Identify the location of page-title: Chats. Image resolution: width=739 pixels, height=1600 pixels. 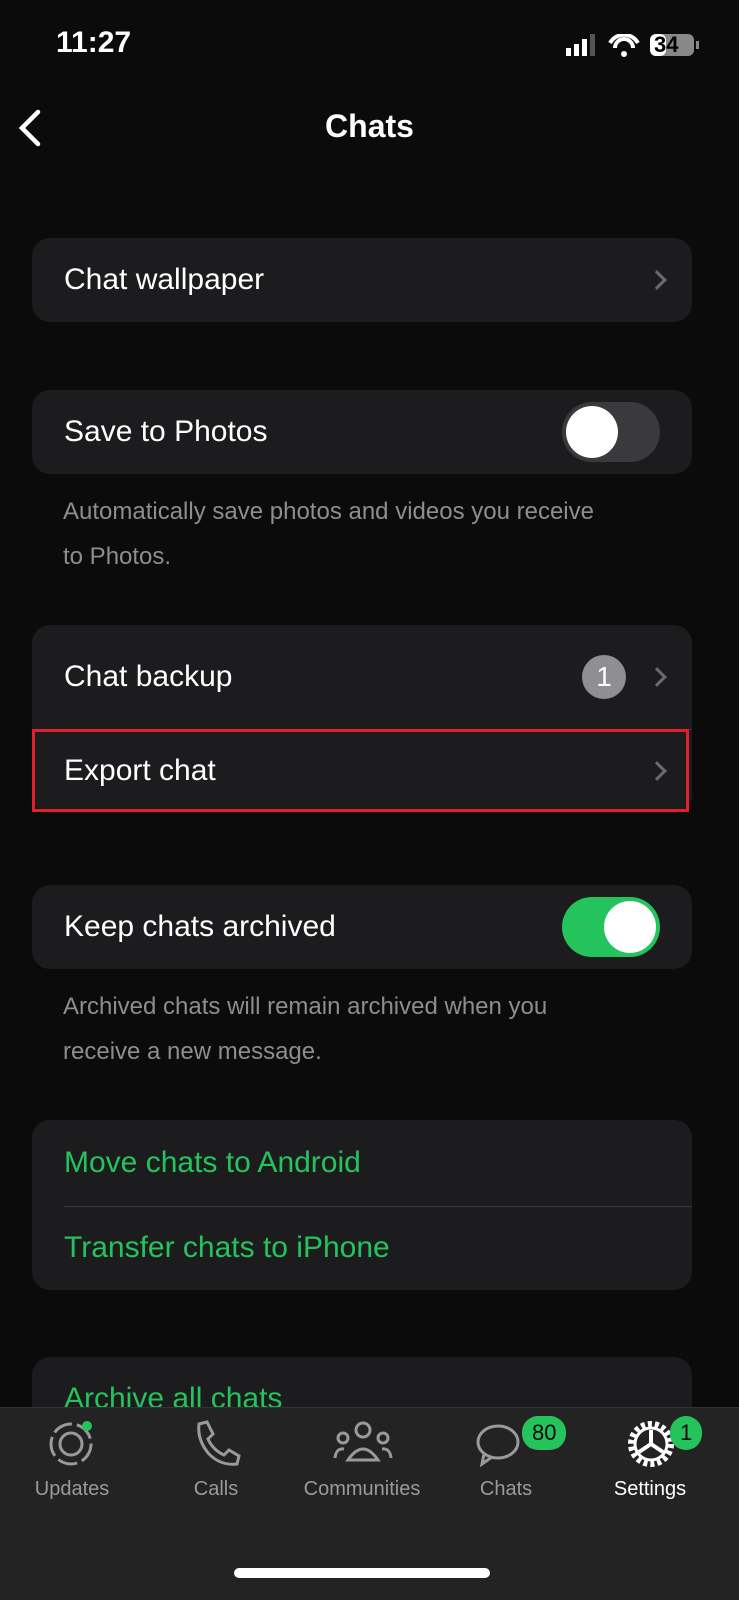
(369, 126).